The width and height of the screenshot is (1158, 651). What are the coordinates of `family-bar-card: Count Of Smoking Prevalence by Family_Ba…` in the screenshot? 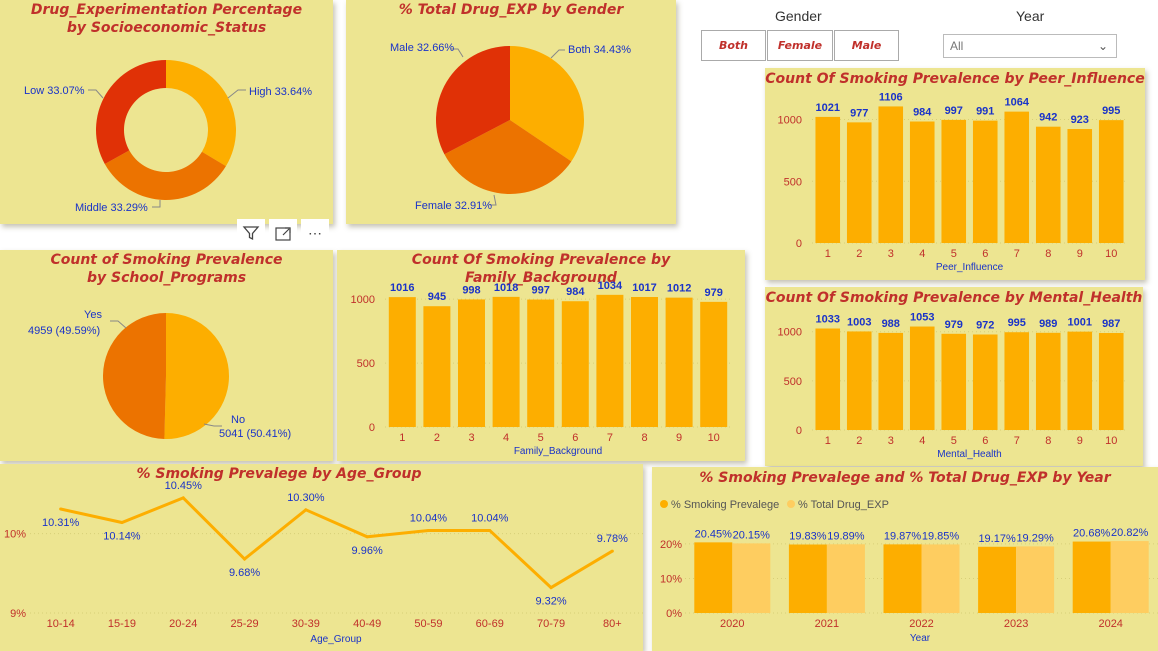 It's located at (541, 355).